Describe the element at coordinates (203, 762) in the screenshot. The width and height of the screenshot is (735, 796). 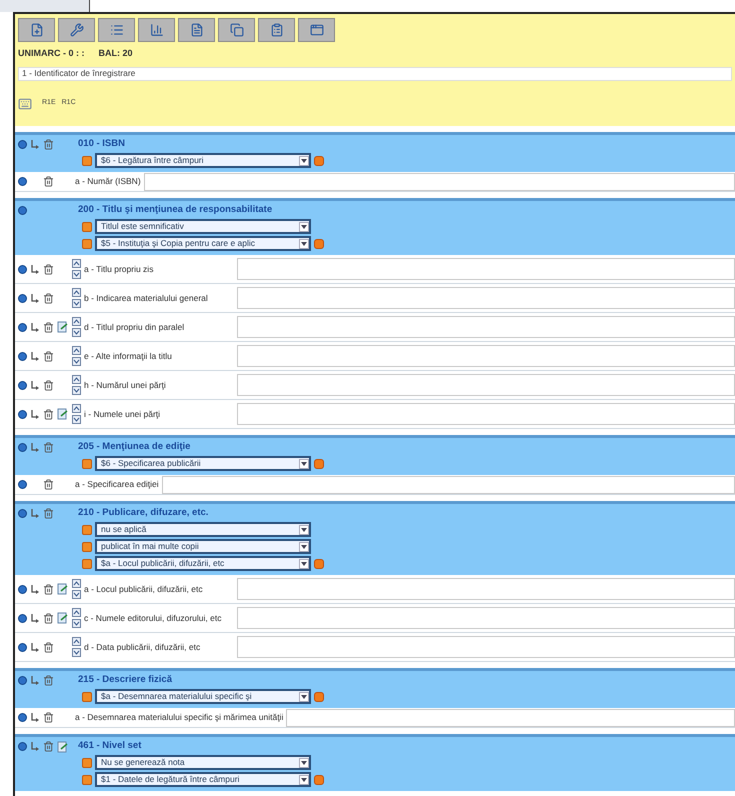
I see `dropdown: Nu se generează nota` at that location.